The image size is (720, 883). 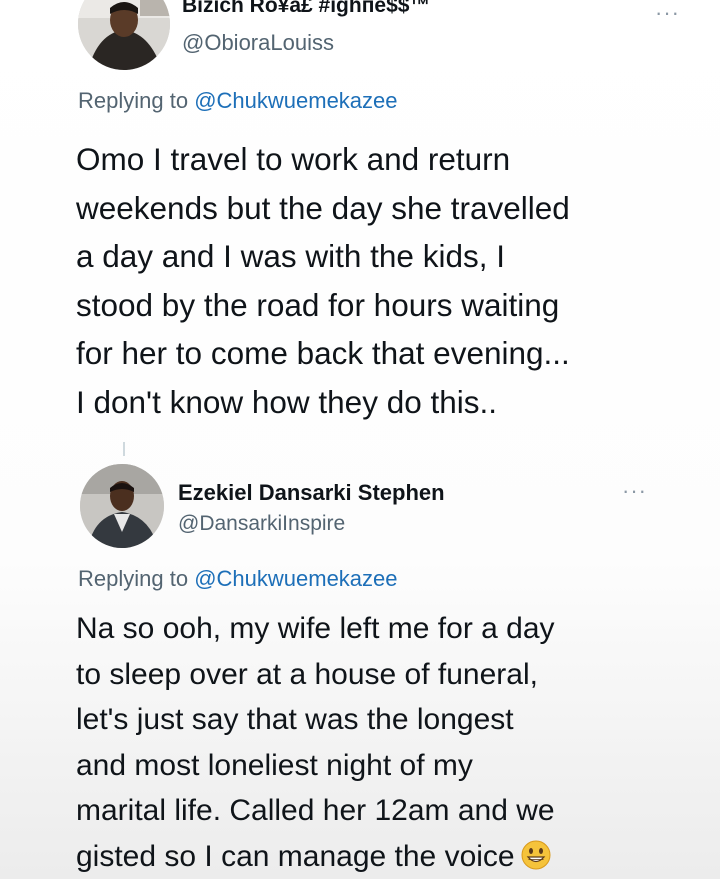 I want to click on display-name: Ezekiel Dansarki Stephen, so click(x=311, y=493).